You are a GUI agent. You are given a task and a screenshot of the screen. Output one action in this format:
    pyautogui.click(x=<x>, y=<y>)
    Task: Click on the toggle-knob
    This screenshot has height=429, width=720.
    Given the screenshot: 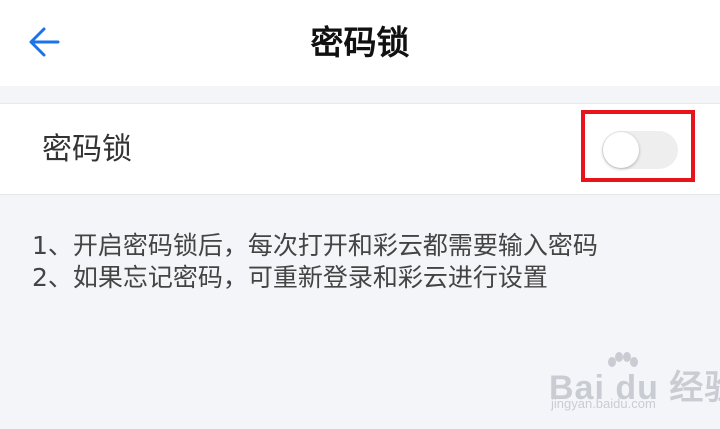 What is the action you would take?
    pyautogui.click(x=621, y=150)
    